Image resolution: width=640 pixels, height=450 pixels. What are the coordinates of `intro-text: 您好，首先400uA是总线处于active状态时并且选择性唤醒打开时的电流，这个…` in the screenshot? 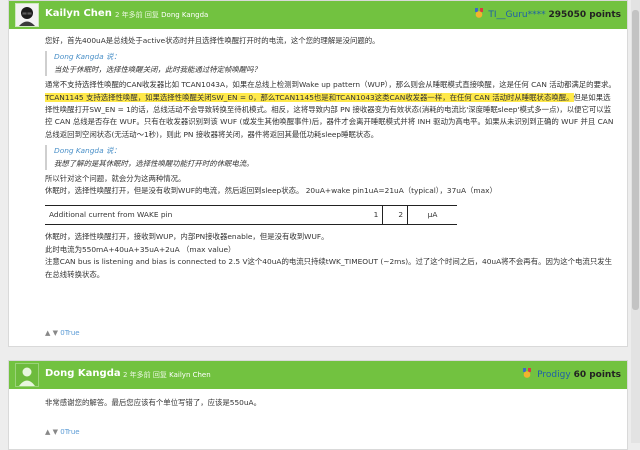 It's located at (212, 40).